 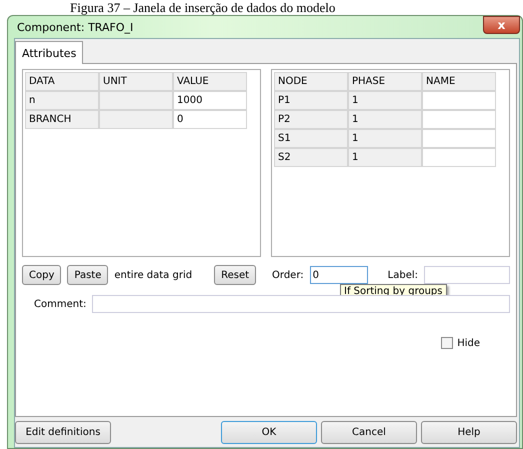 What do you see at coordinates (467, 275) in the screenshot?
I see `label-field` at bounding box center [467, 275].